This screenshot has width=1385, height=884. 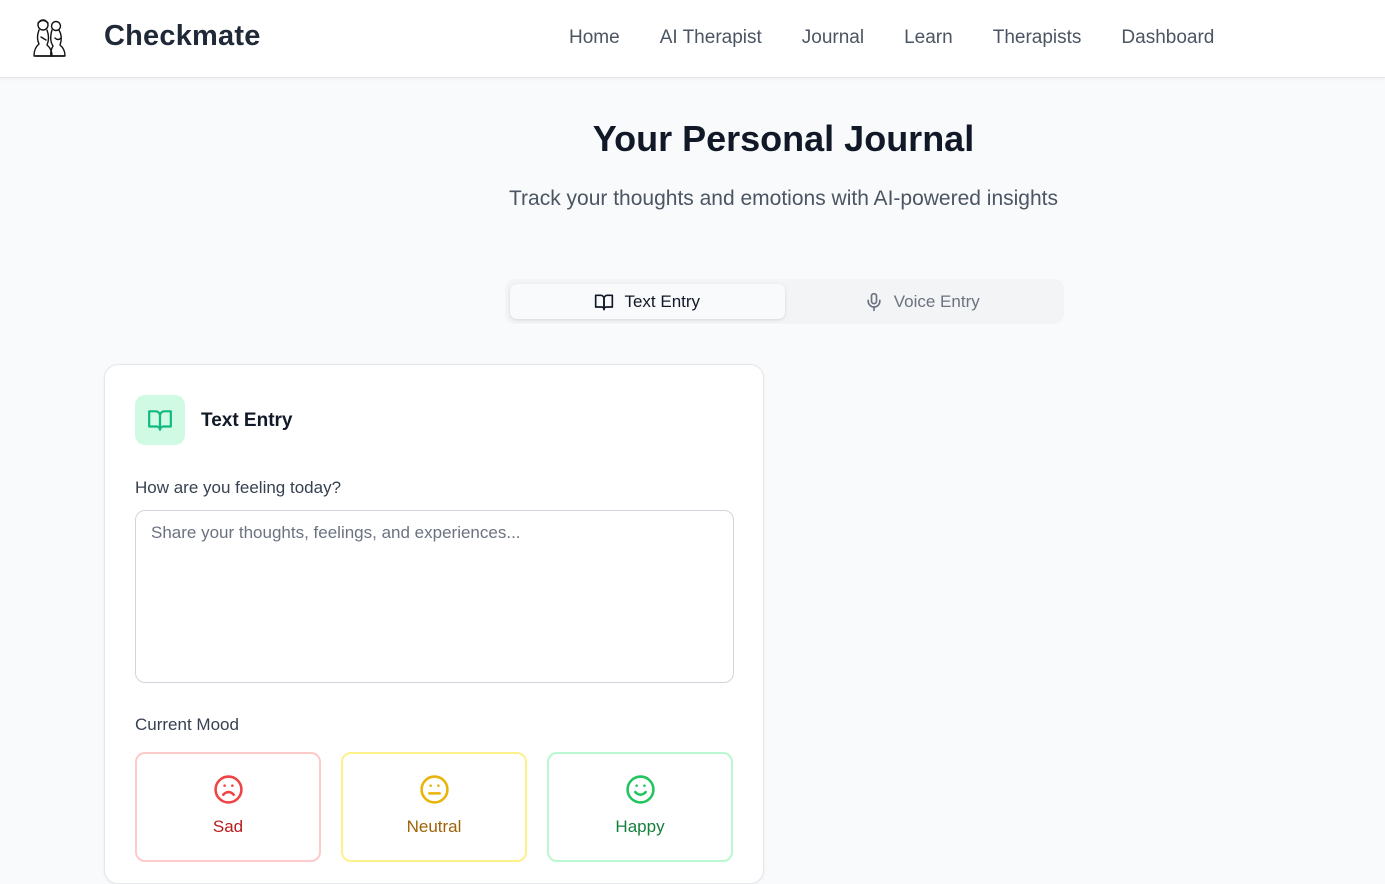 What do you see at coordinates (928, 38) in the screenshot?
I see `nav-learn: Learn` at bounding box center [928, 38].